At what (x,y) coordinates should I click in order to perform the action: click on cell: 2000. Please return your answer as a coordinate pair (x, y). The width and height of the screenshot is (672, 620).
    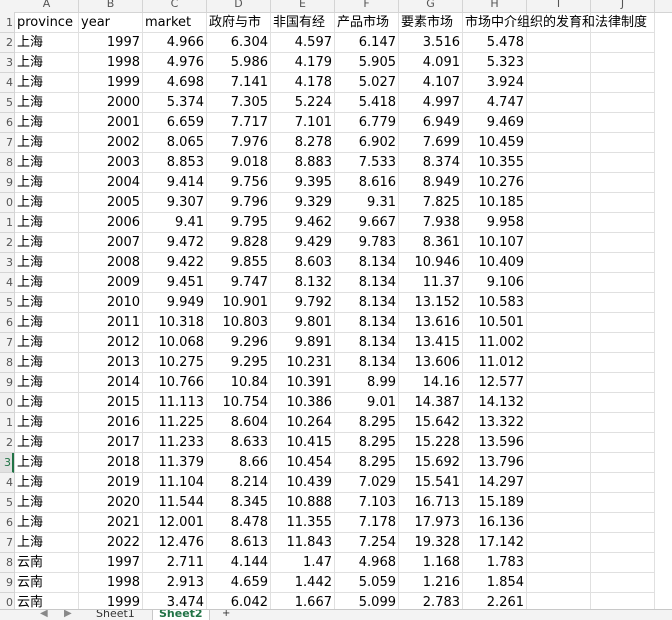
    Looking at the image, I should click on (111, 103).